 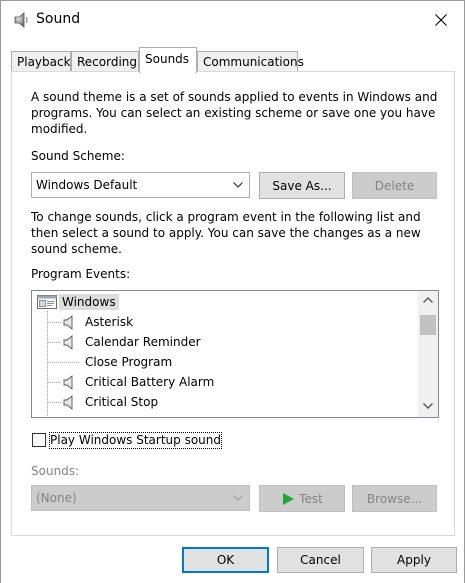 I want to click on cancel-label: Cancel, so click(x=320, y=560).